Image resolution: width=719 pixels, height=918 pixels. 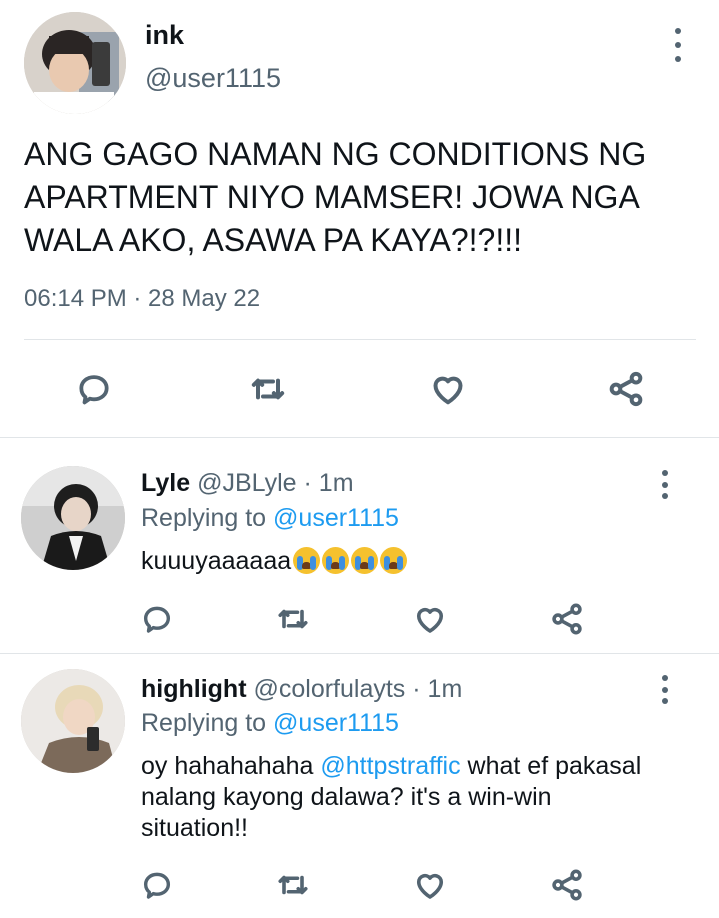 I want to click on reply-text: kuuuyaaaaaa, so click(x=406, y=561).